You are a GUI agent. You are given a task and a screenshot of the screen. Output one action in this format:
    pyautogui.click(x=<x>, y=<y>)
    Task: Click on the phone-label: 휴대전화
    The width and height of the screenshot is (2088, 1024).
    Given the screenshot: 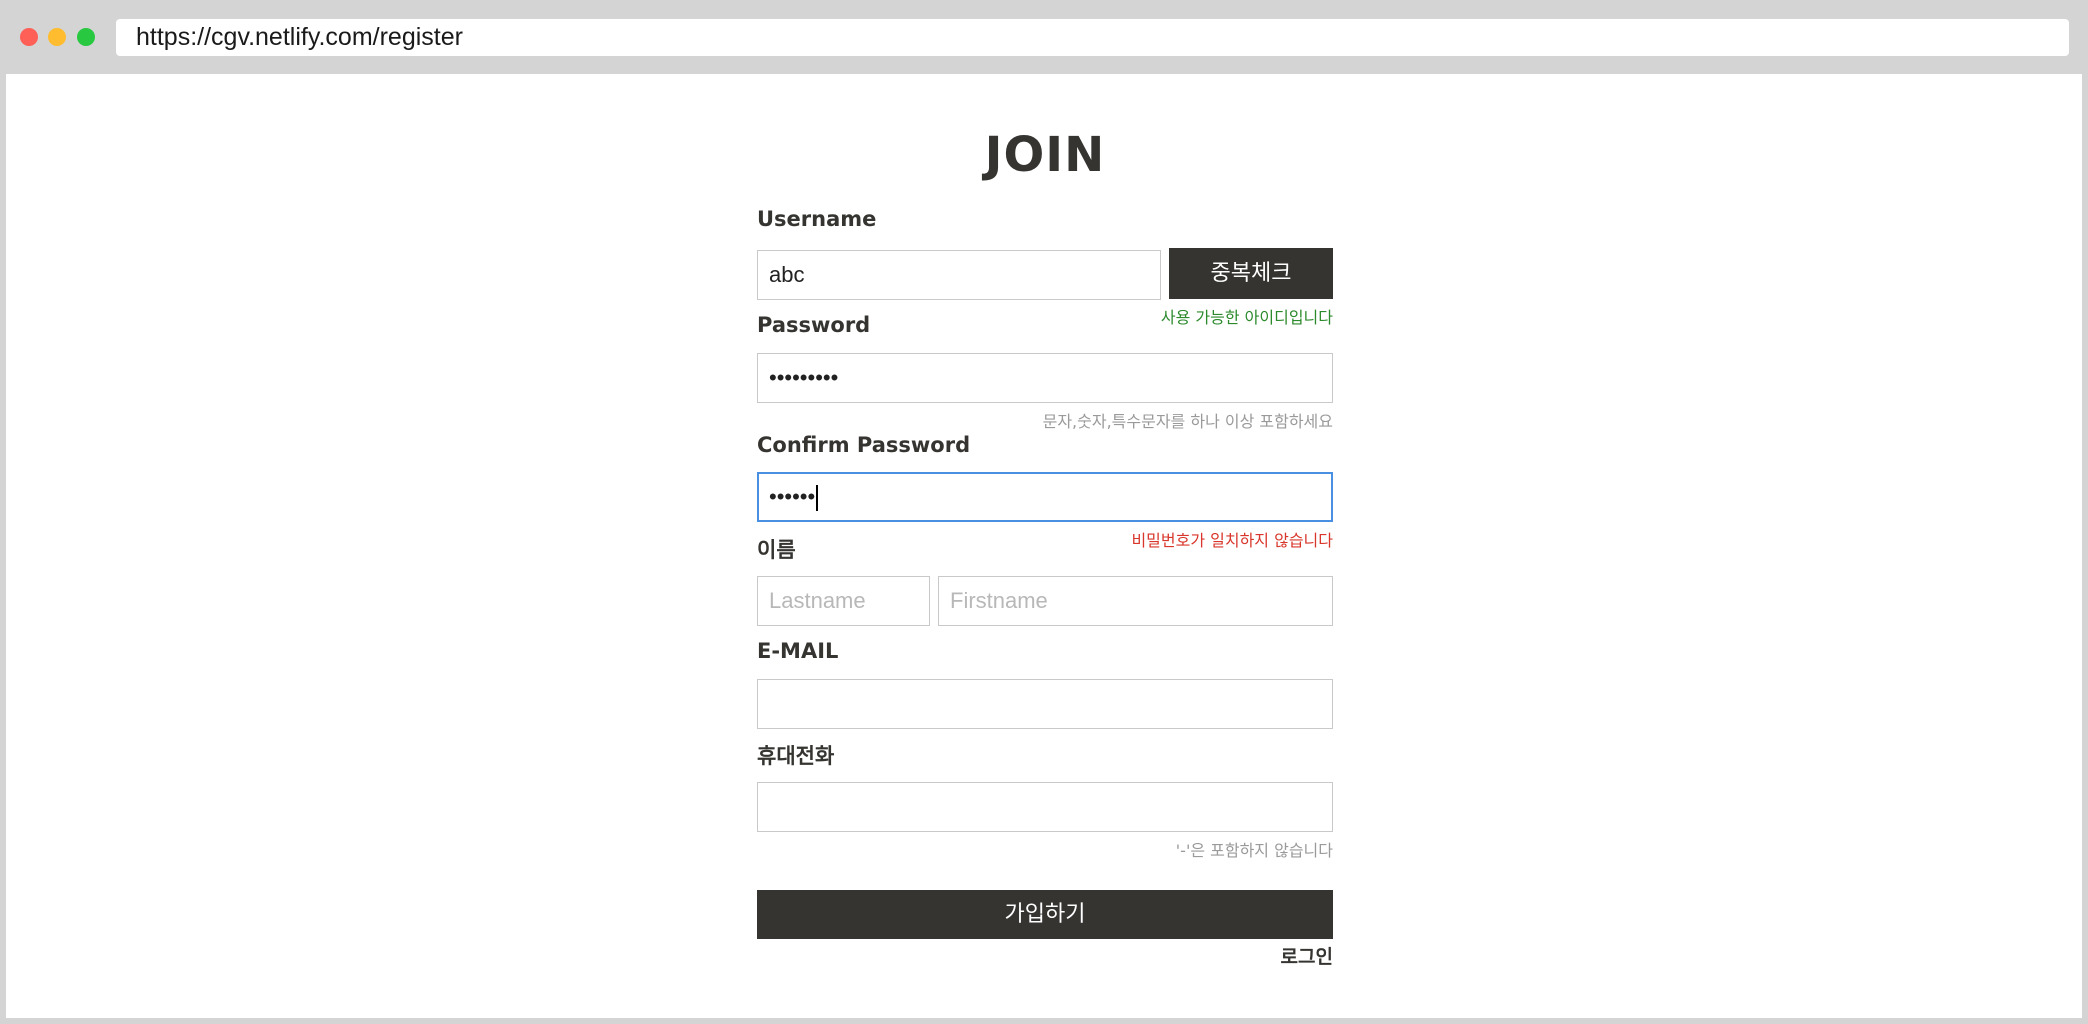 What is the action you would take?
    pyautogui.click(x=796, y=756)
    